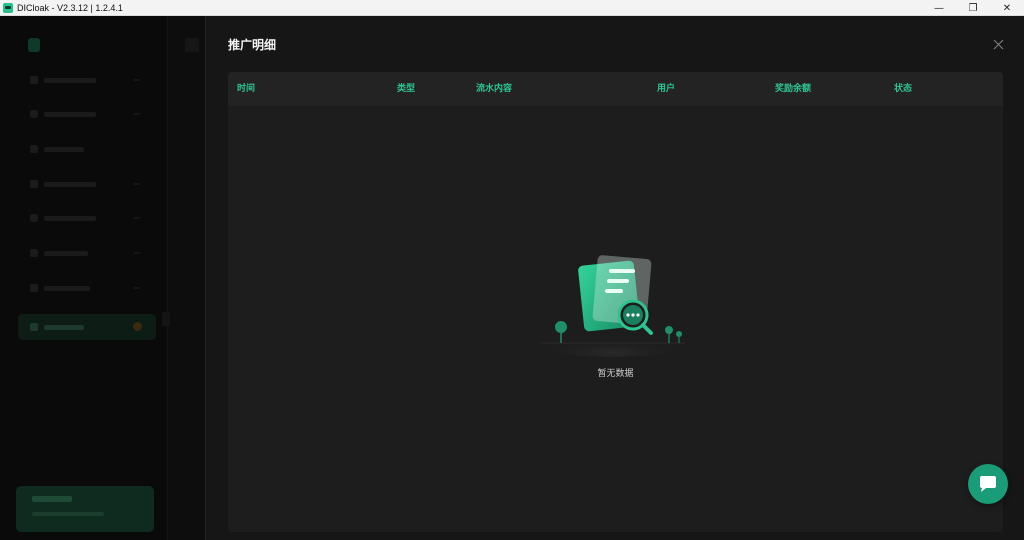 Image resolution: width=1024 pixels, height=540 pixels. Describe the element at coordinates (166, 319) in the screenshot. I see `background-collapse-handle` at that location.